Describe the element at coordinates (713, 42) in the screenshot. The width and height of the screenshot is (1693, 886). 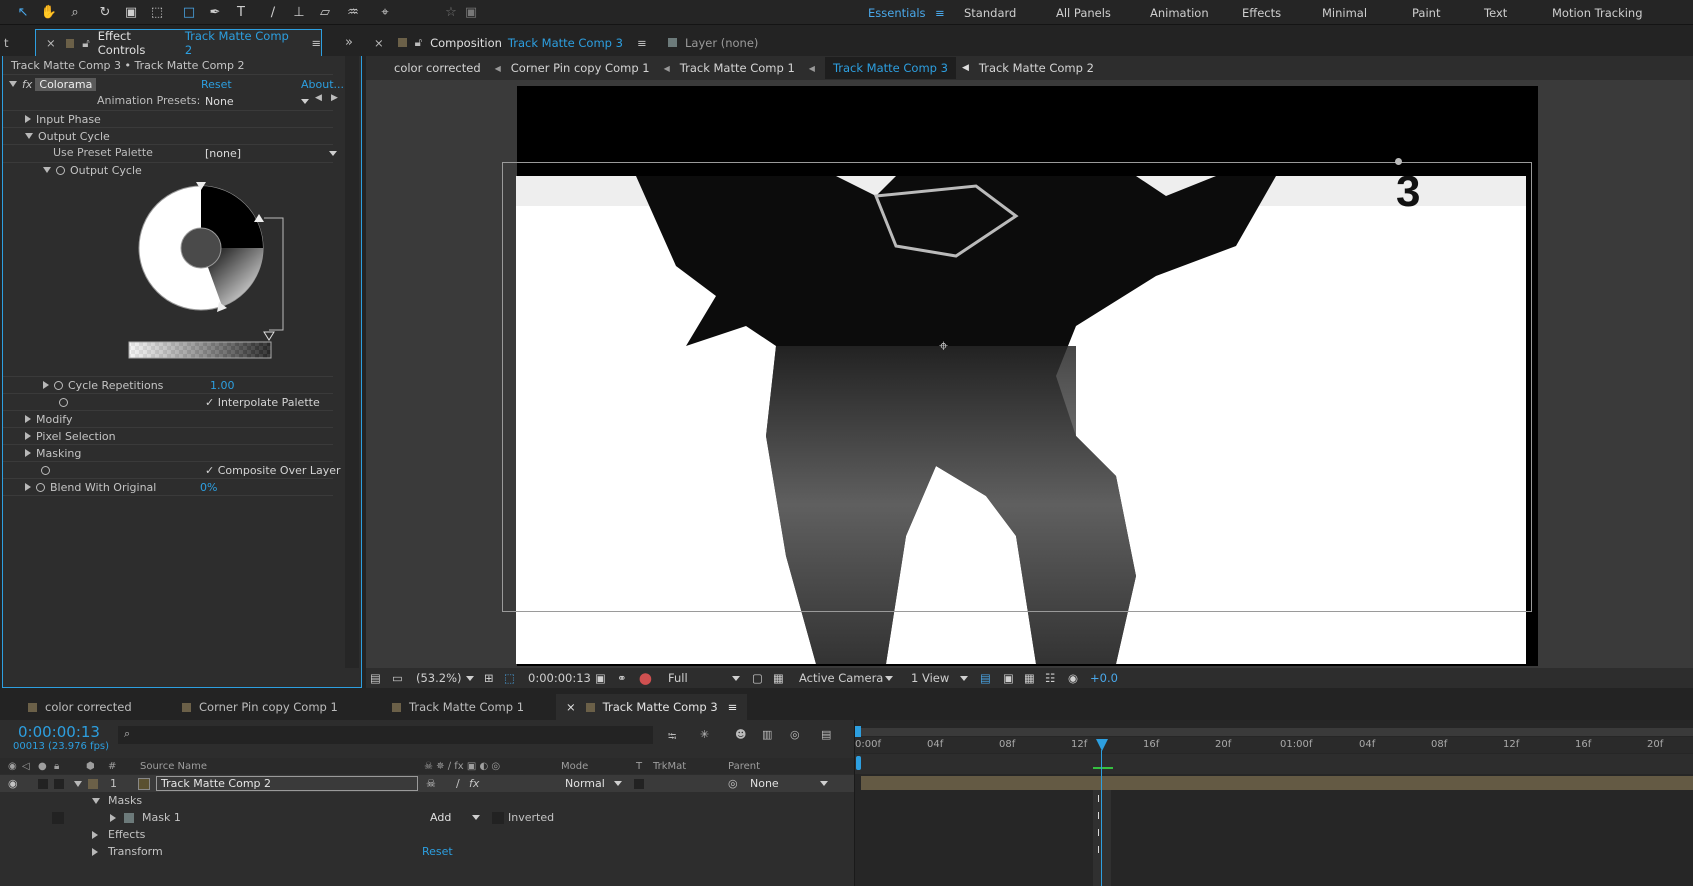
I see `layer-tab: Layer (none)` at that location.